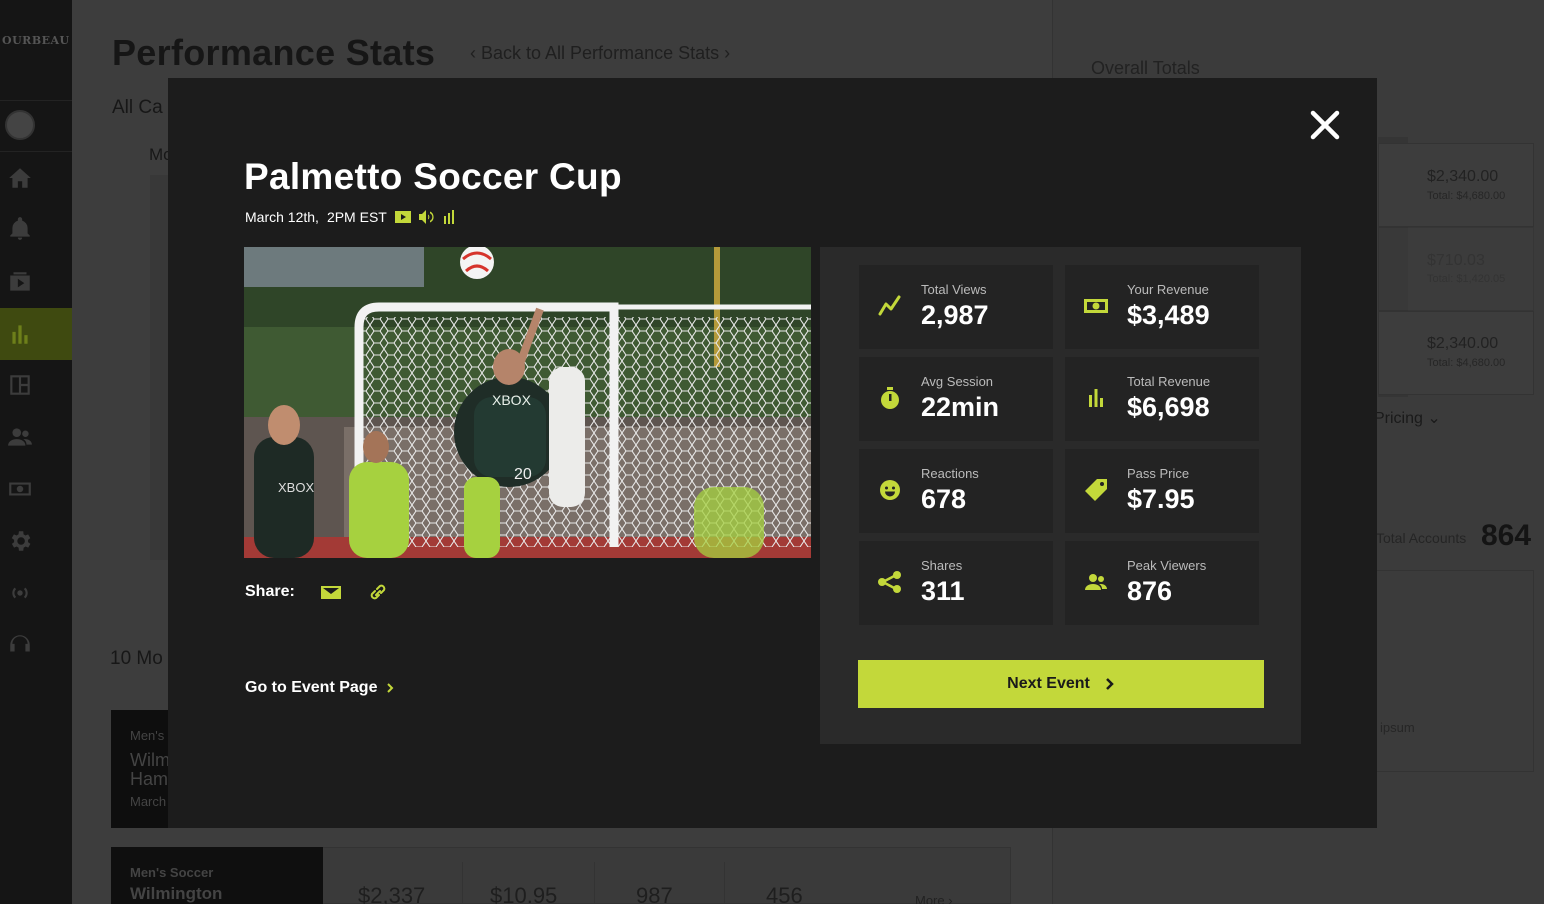 The height and width of the screenshot is (904, 1544). What do you see at coordinates (890, 398) in the screenshot?
I see `stopwatch-icon` at bounding box center [890, 398].